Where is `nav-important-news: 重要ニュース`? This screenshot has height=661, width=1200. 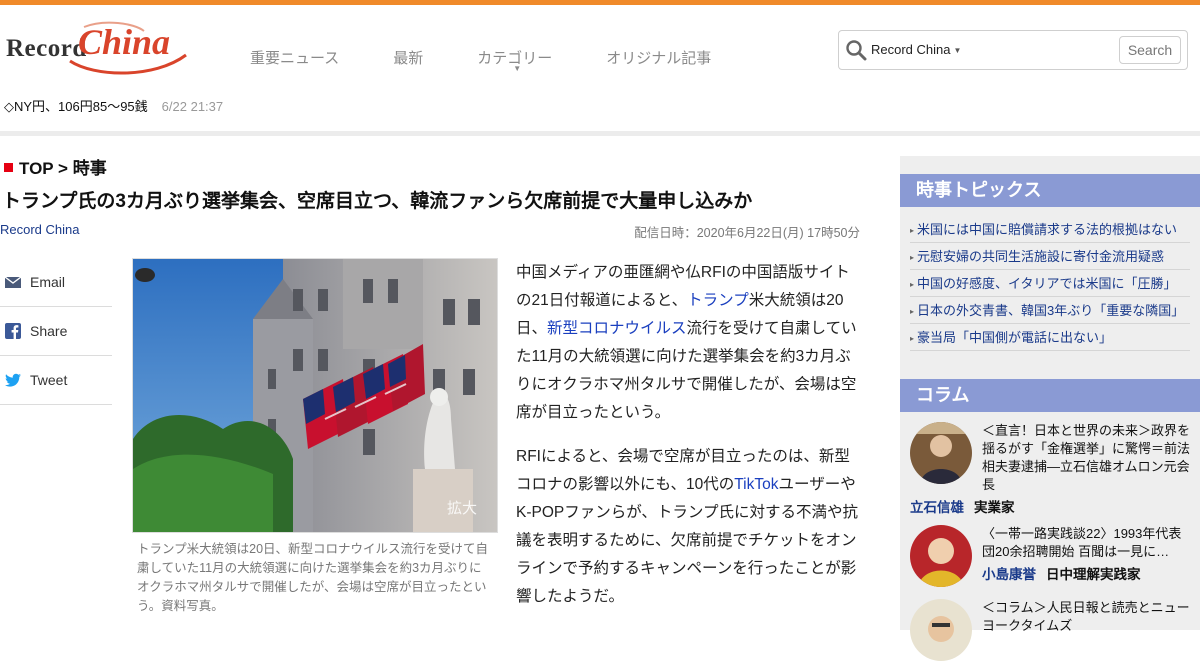 nav-important-news: 重要ニュース is located at coordinates (294, 59).